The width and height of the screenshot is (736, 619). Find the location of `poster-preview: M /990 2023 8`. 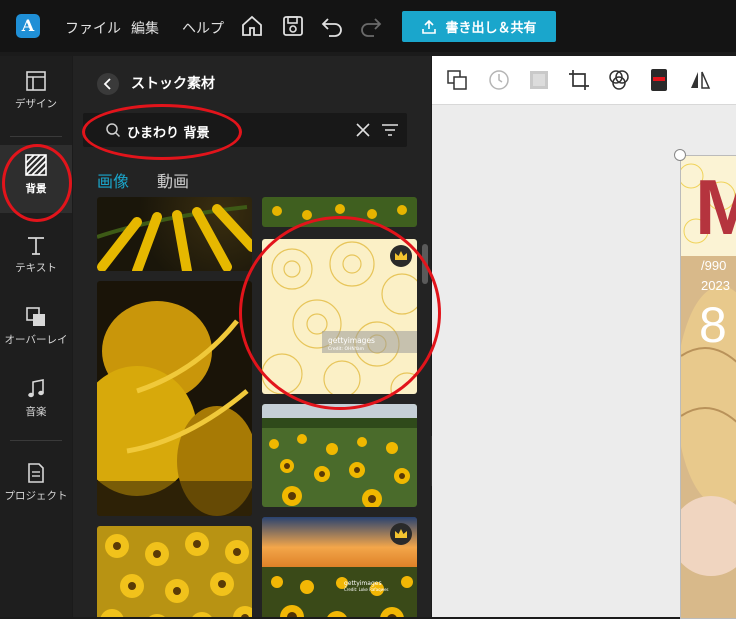

poster-preview: M /990 2023 8 is located at coordinates (708, 387).